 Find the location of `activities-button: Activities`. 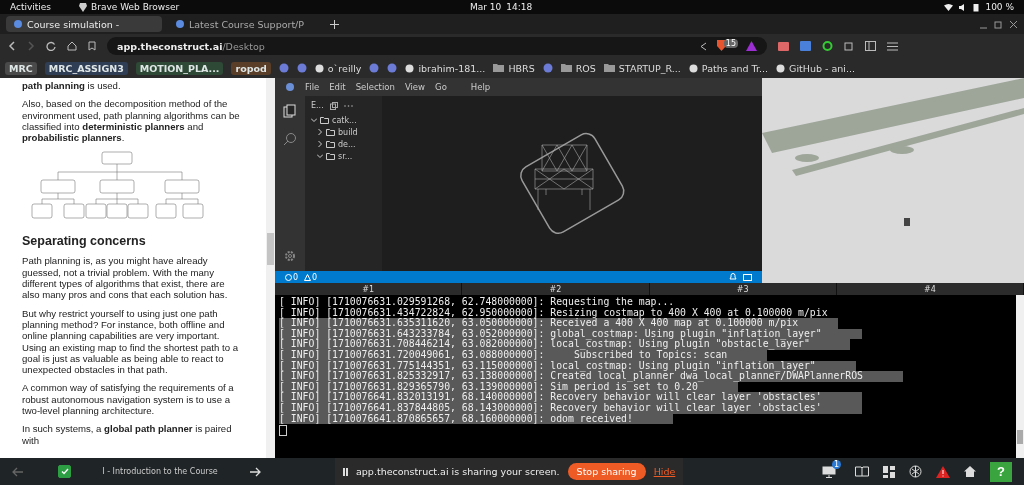

activities-button: Activities is located at coordinates (31, 7).